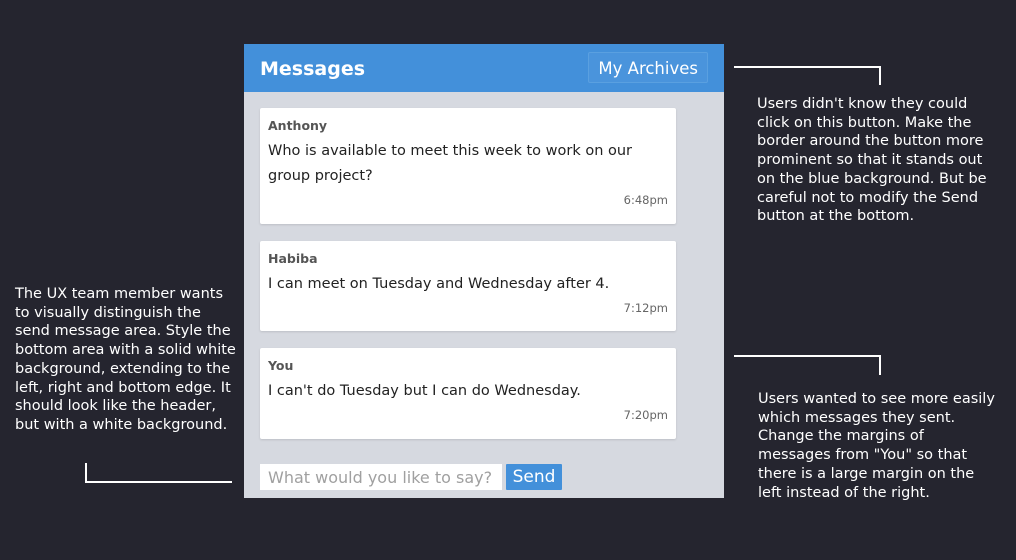 The height and width of the screenshot is (560, 1016). I want to click on page-title: Messages, so click(313, 69).